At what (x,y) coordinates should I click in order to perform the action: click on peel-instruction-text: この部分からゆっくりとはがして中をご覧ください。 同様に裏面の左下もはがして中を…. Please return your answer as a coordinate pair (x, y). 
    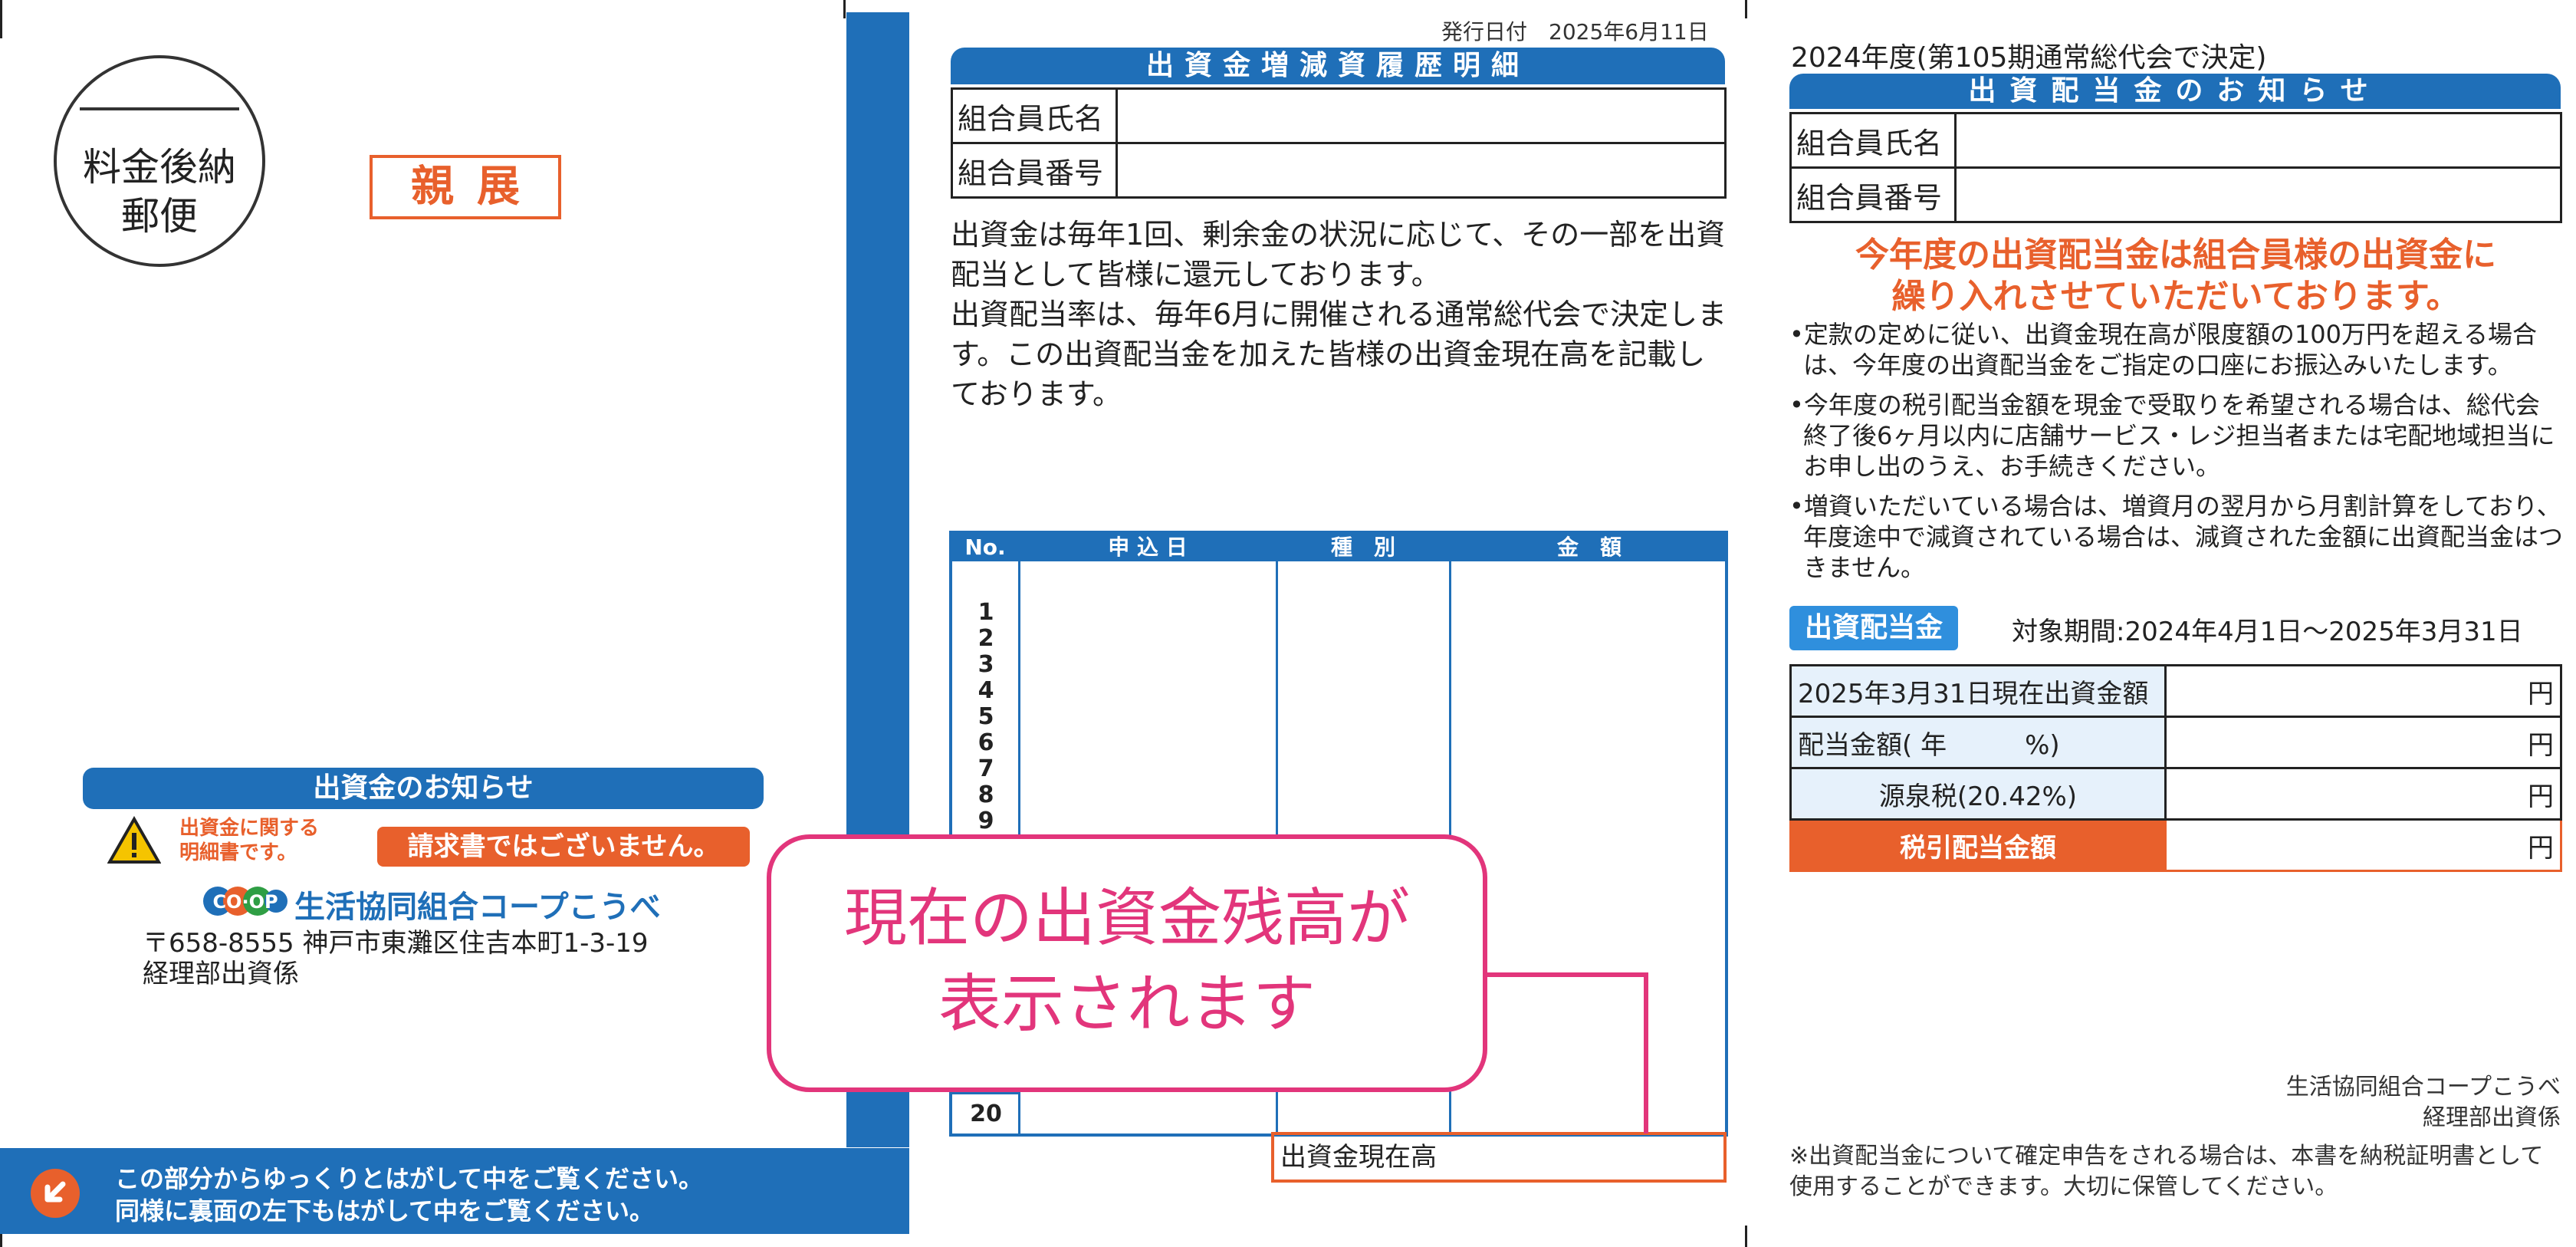
    Looking at the image, I should click on (410, 1195).